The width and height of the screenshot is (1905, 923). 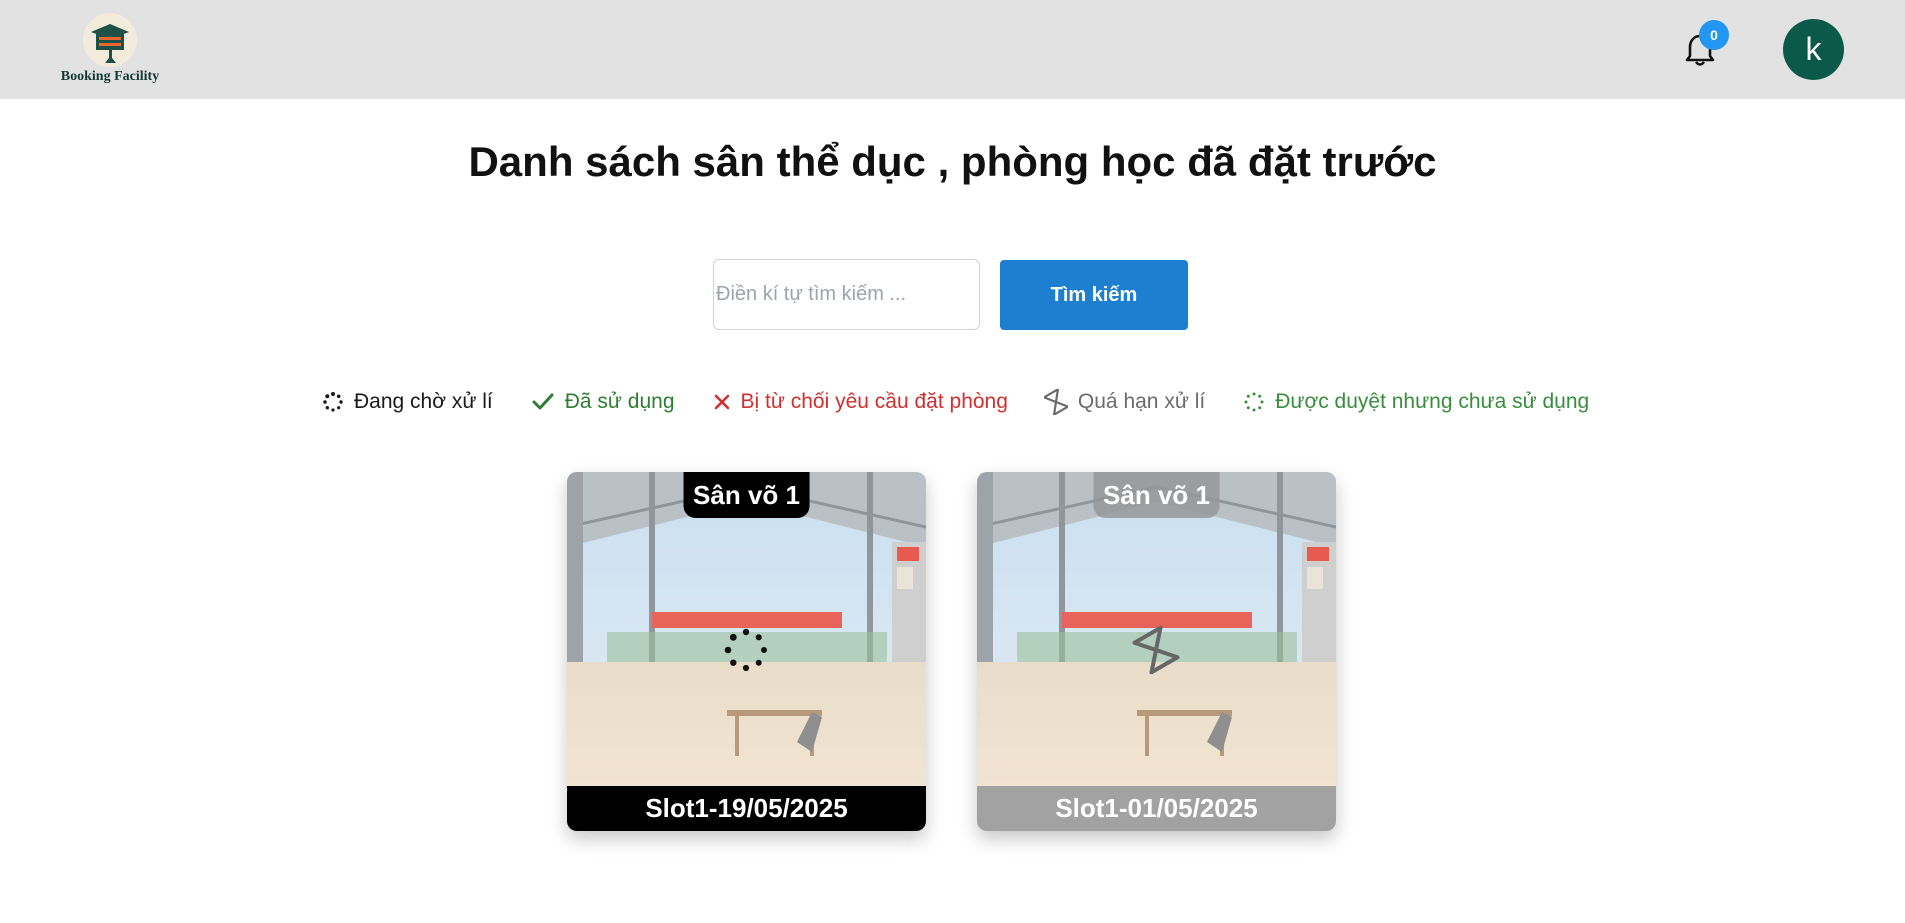 What do you see at coordinates (721, 402) in the screenshot?
I see `close-icon` at bounding box center [721, 402].